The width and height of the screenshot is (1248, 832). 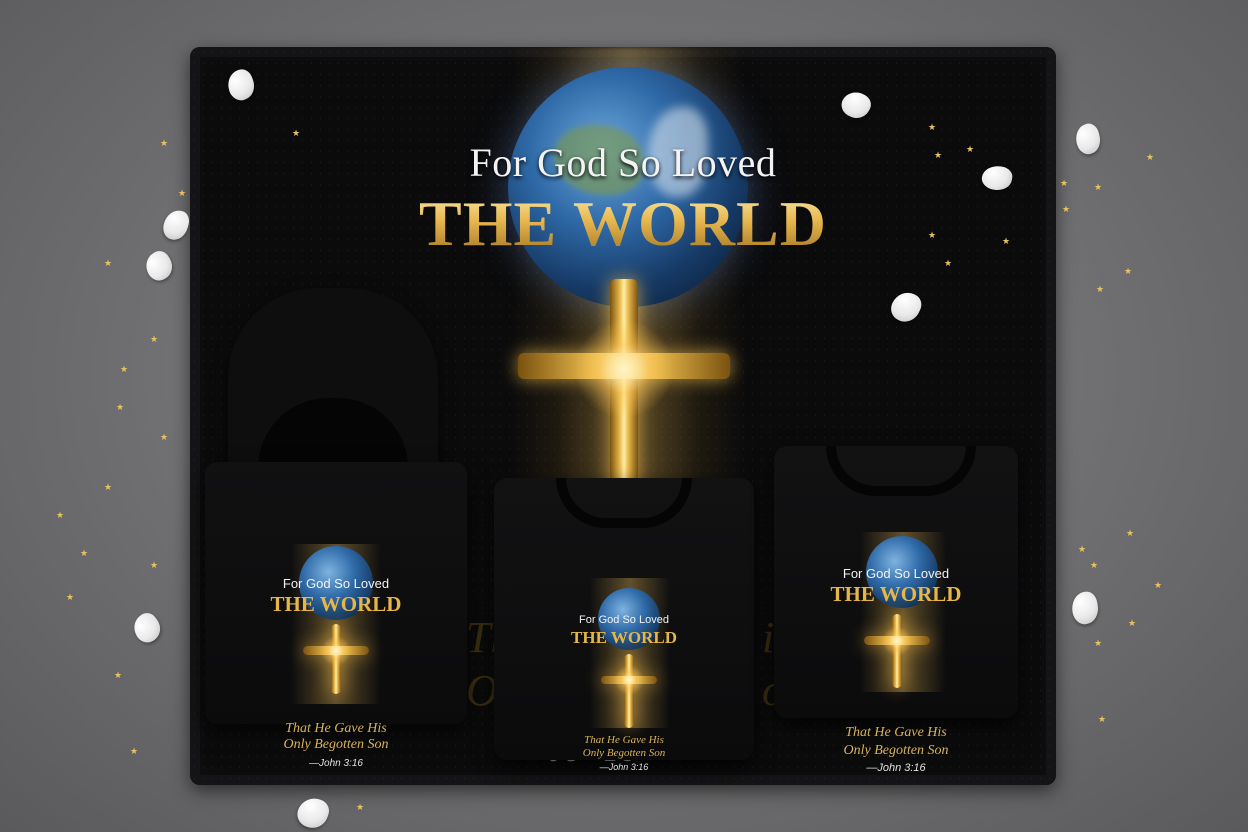 What do you see at coordinates (896, 573) in the screenshot?
I see `tee-right-print-line1: For God So Loved` at bounding box center [896, 573].